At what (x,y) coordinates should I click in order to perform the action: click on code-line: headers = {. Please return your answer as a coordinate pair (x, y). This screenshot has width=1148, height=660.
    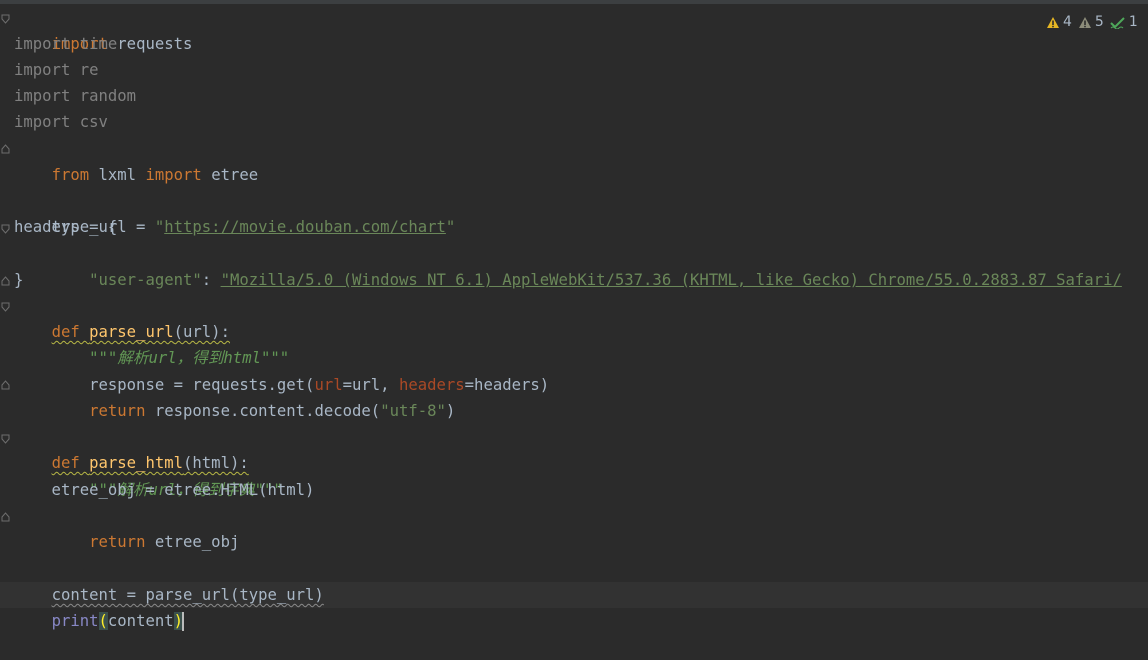
    Looking at the image, I should click on (65, 227).